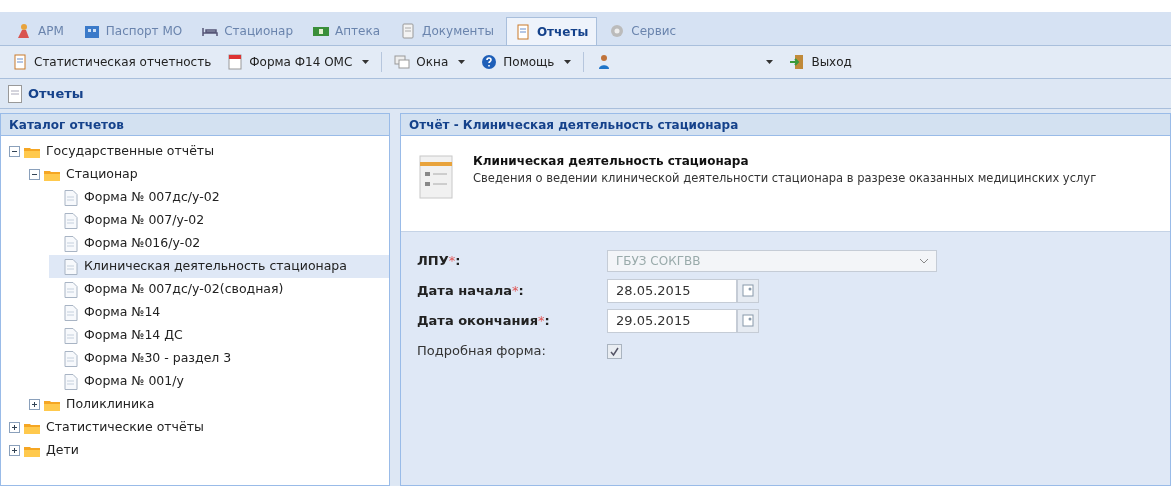 Image resolution: width=1171 pixels, height=486 pixels. I want to click on tree-item: Форма № 007дс/у-02, so click(219, 197).